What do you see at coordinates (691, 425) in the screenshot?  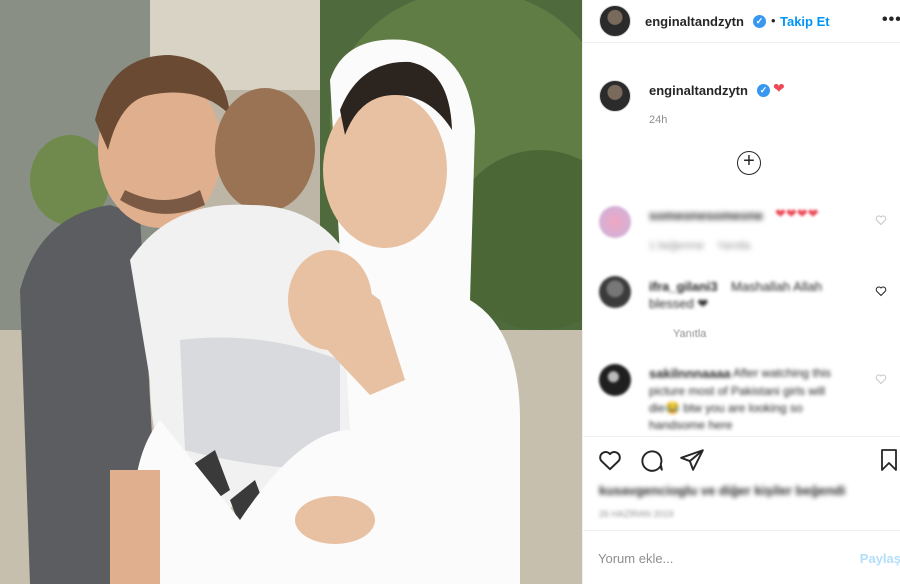 I see `comment-text-line-4: handsome here` at bounding box center [691, 425].